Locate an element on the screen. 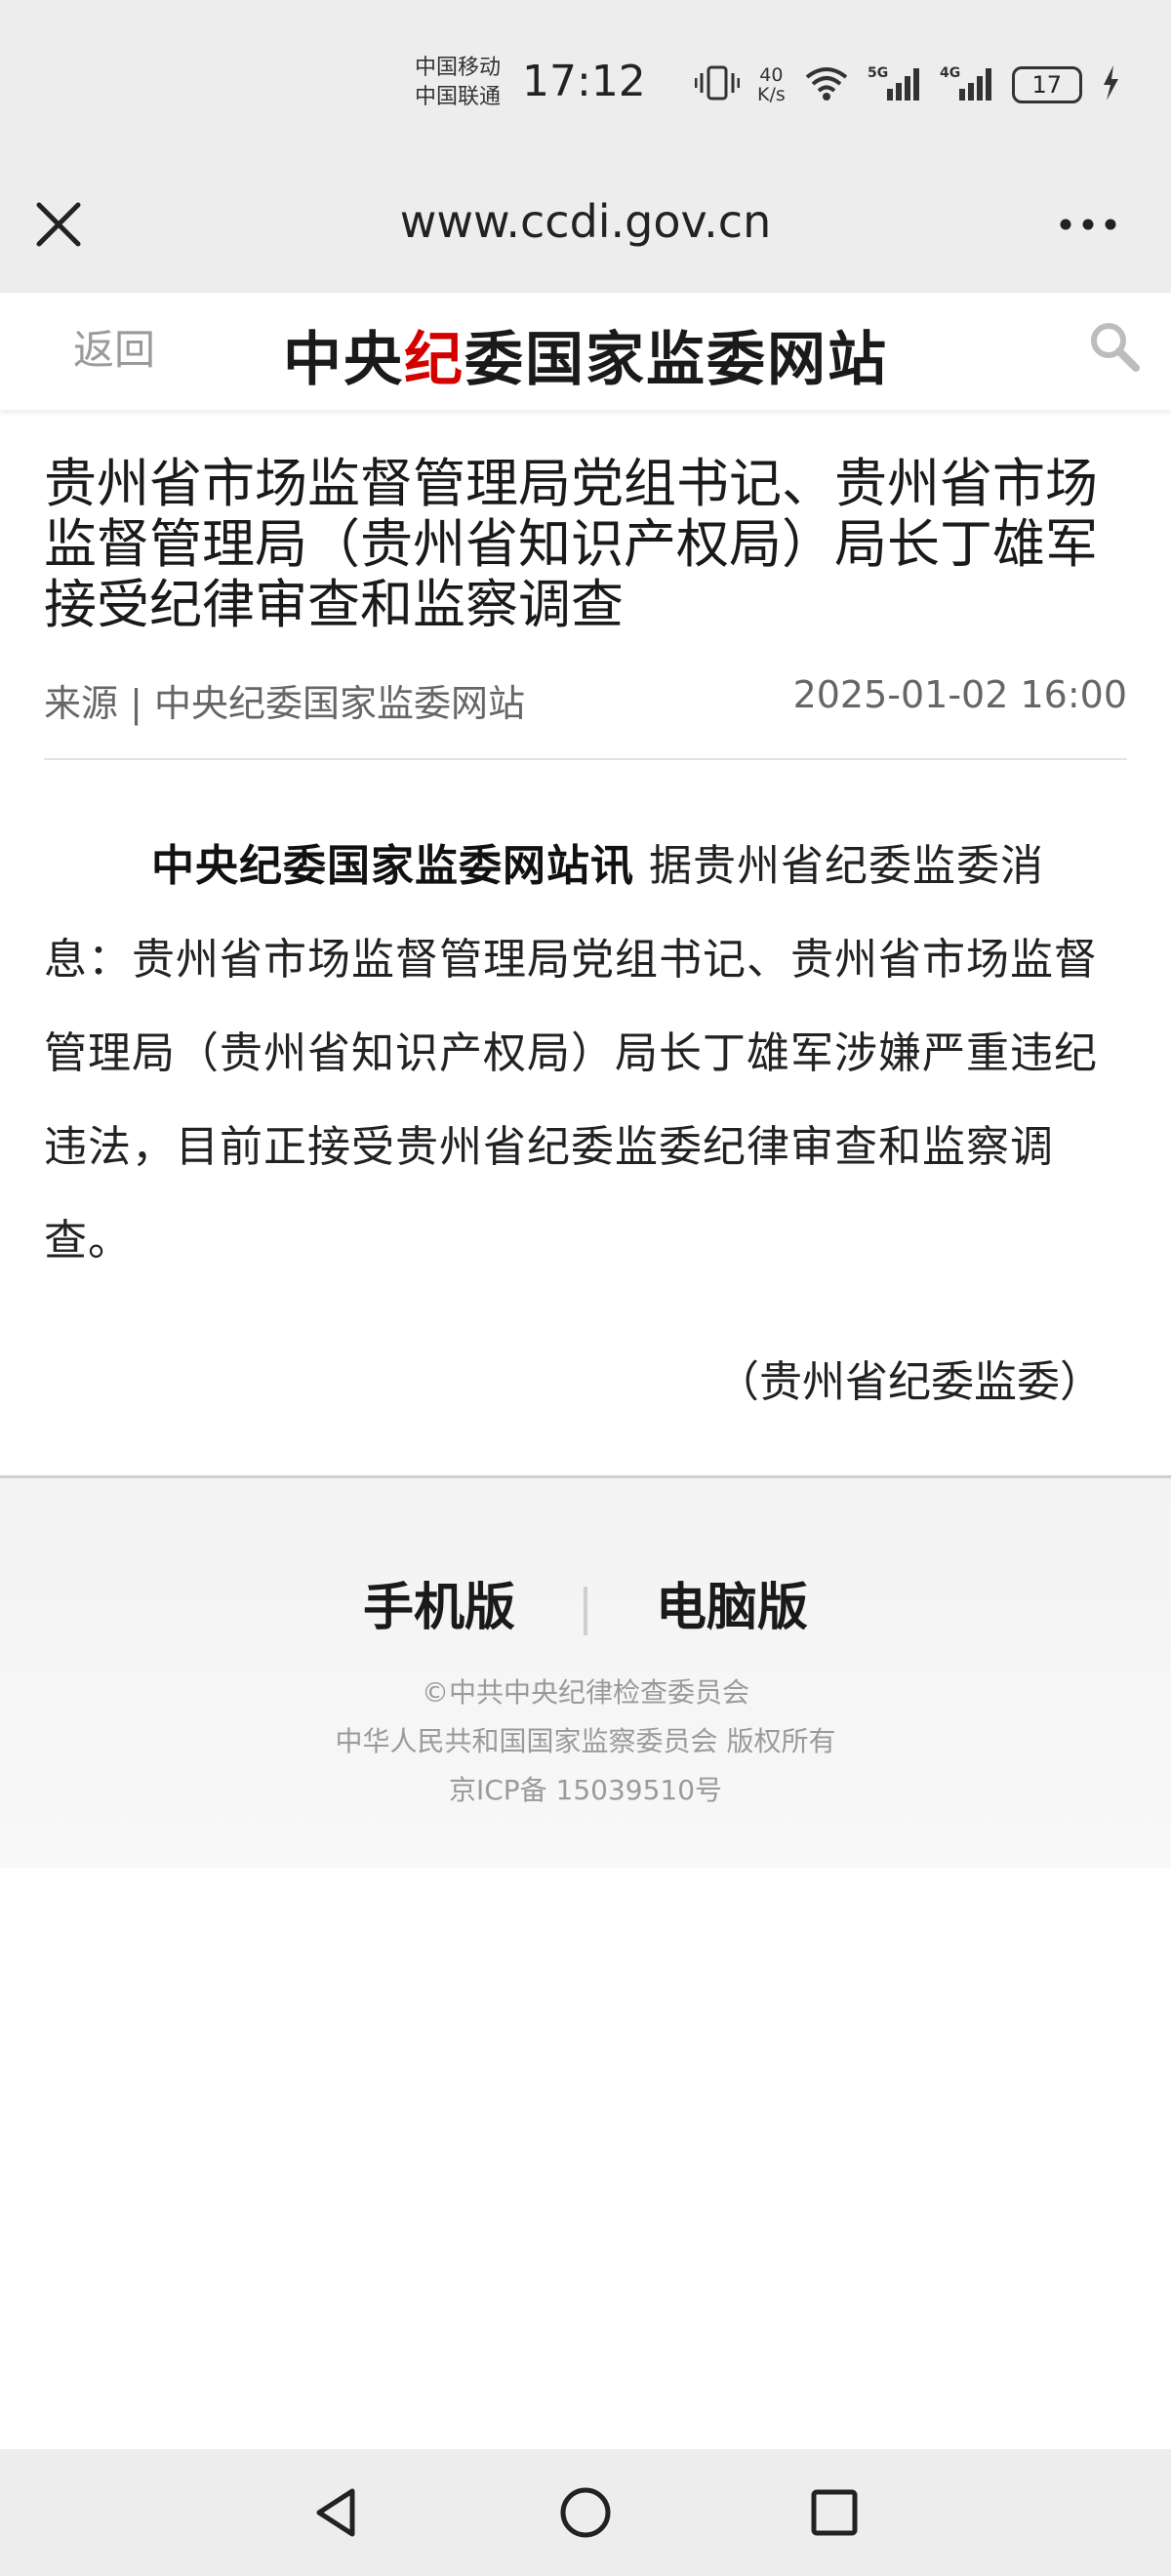  net-speed-value: 40 is located at coordinates (771, 75).